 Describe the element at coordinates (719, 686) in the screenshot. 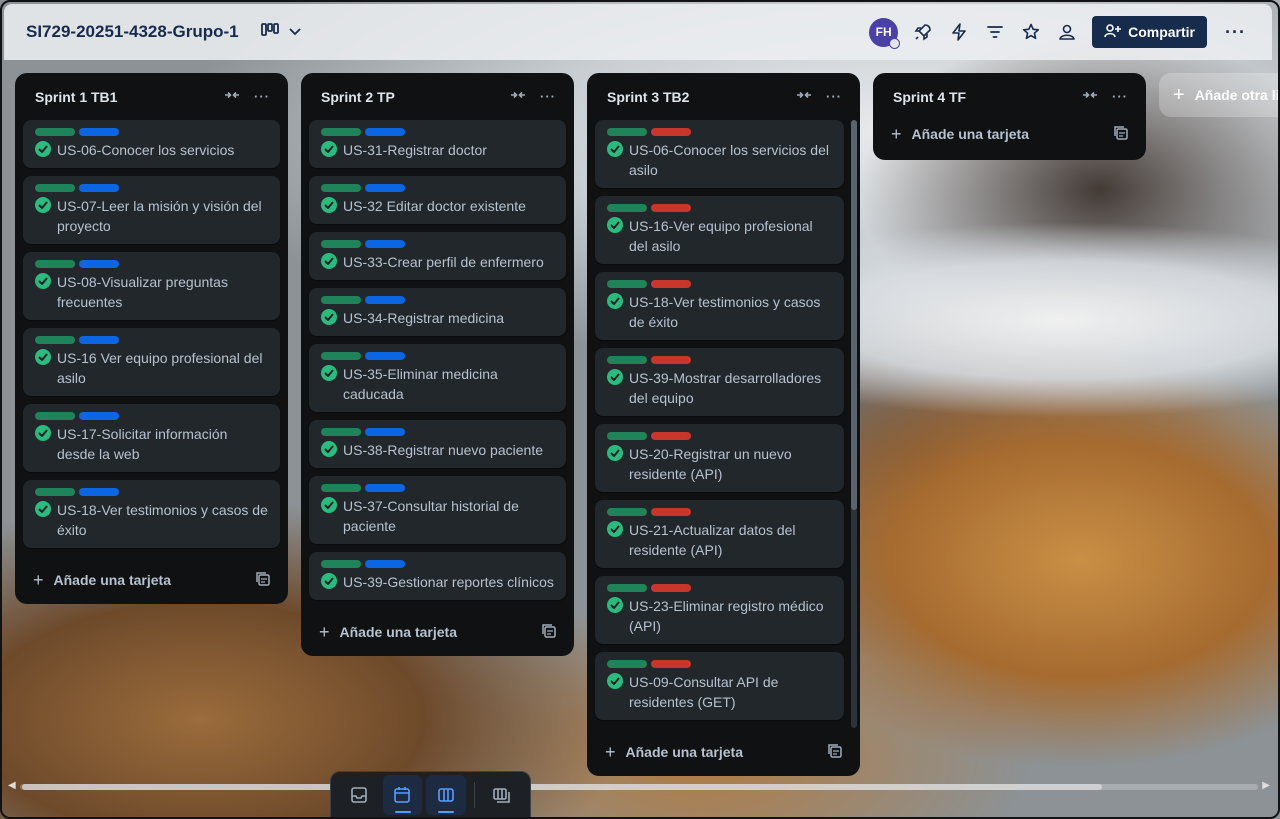

I see `card: US-09-Consultar API de residentes (GET)` at that location.